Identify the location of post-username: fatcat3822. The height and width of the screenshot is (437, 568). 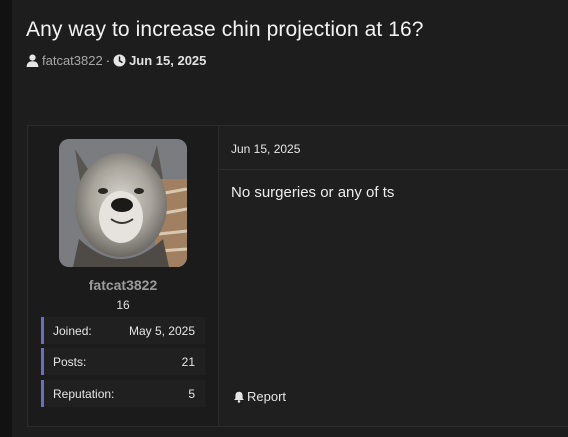
(123, 285).